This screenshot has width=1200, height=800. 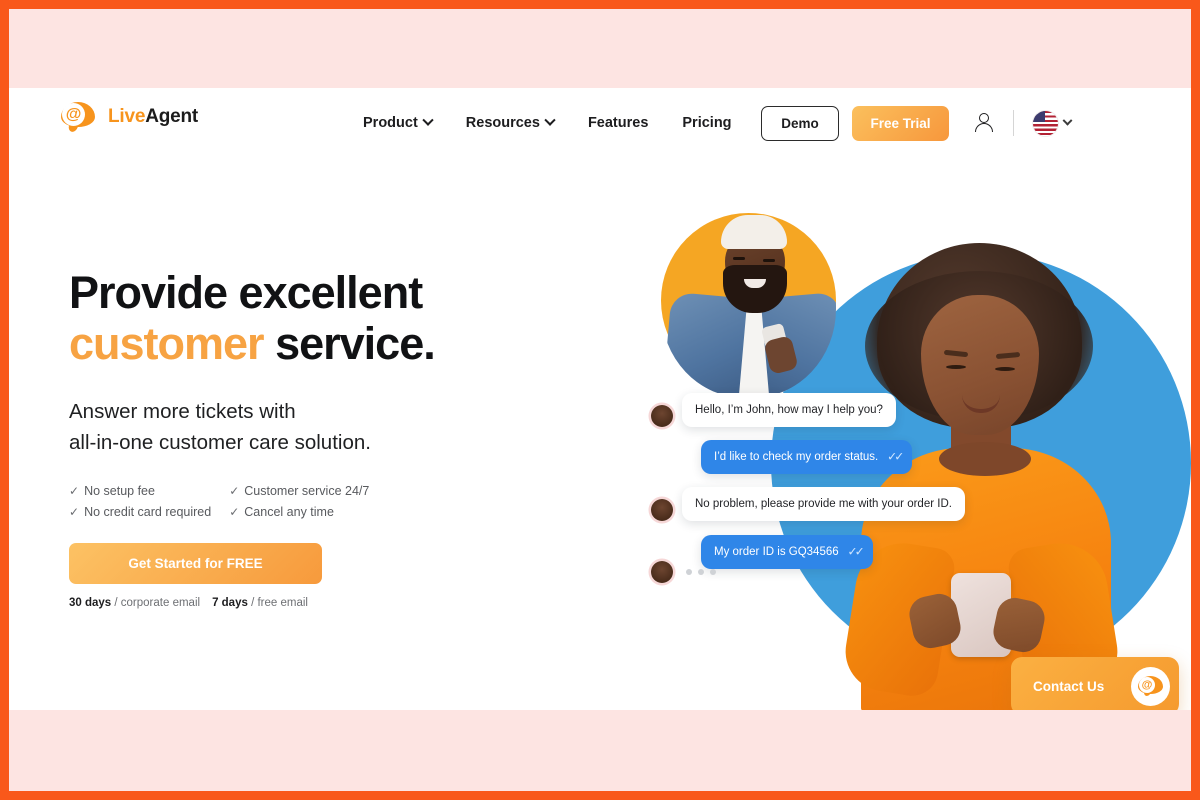 What do you see at coordinates (789, 410) in the screenshot?
I see `chat-bubble-text: Hello, I’m John, how may I help you?` at bounding box center [789, 410].